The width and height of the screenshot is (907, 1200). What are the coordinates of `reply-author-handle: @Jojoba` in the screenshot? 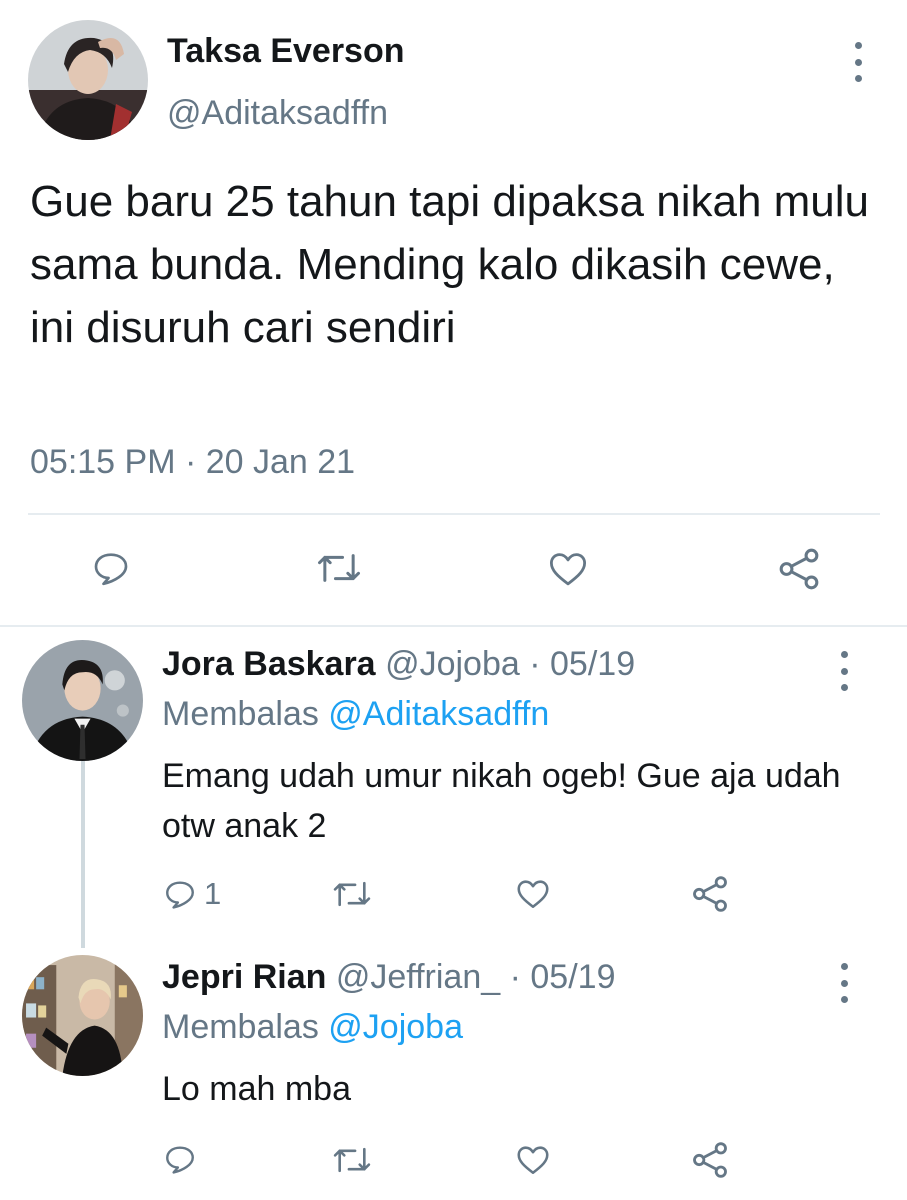 It's located at (452, 664).